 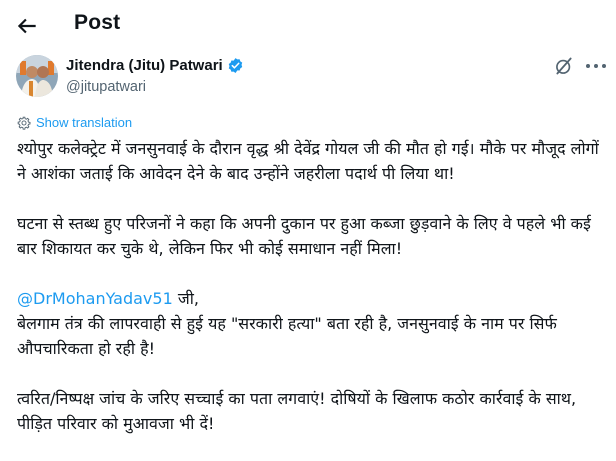 I want to click on show-translation-link: Show translation, so click(x=74, y=122).